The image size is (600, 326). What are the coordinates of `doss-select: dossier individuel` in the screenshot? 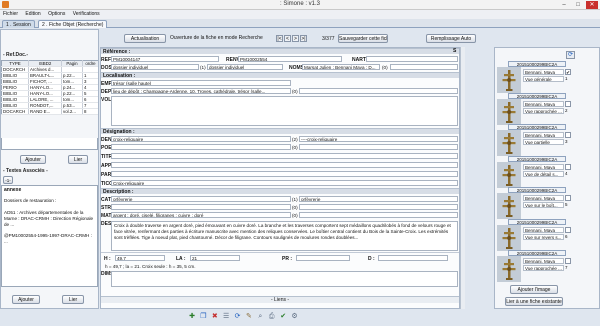 It's located at (245, 67).